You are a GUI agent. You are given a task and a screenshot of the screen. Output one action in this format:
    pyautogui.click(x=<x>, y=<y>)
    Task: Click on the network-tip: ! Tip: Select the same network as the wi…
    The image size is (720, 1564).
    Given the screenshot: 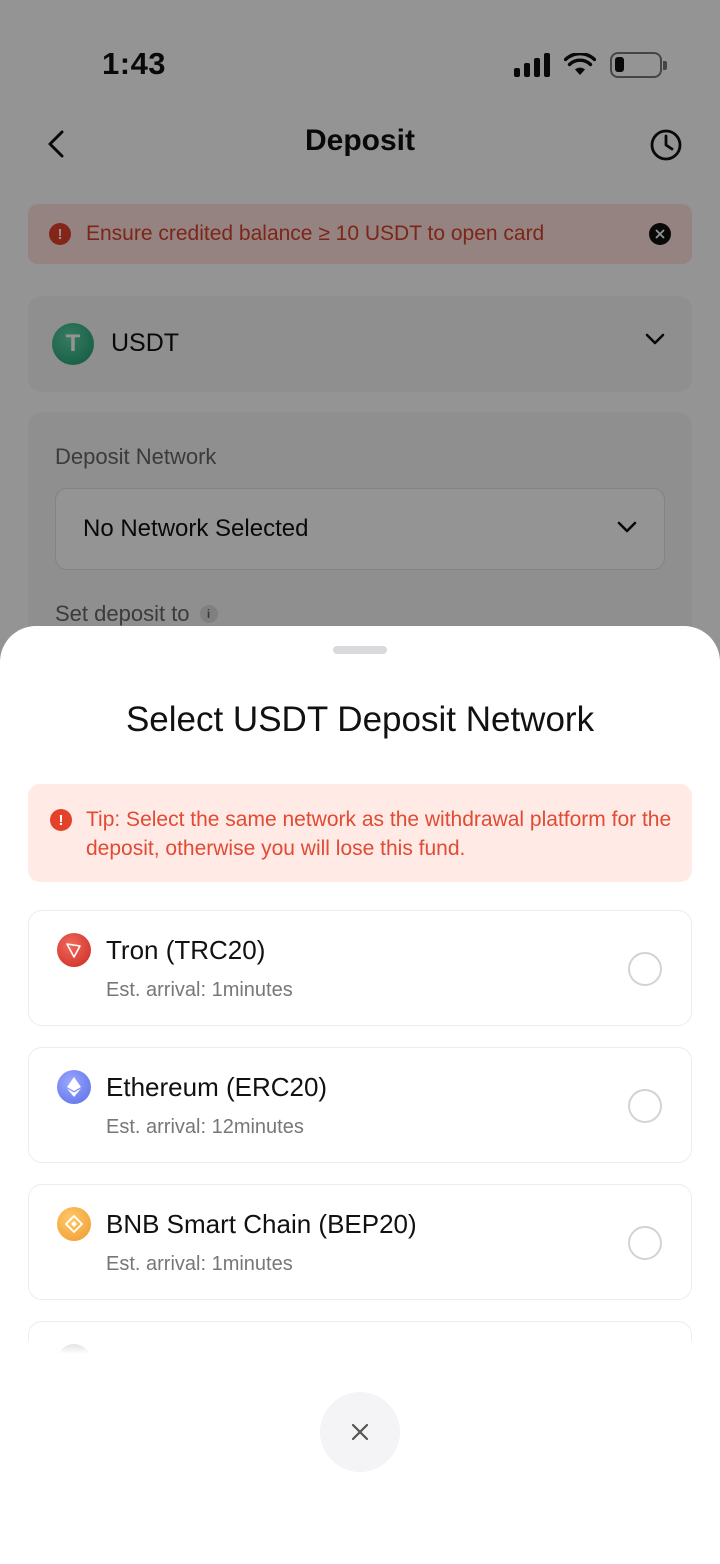 What is the action you would take?
    pyautogui.click(x=360, y=833)
    